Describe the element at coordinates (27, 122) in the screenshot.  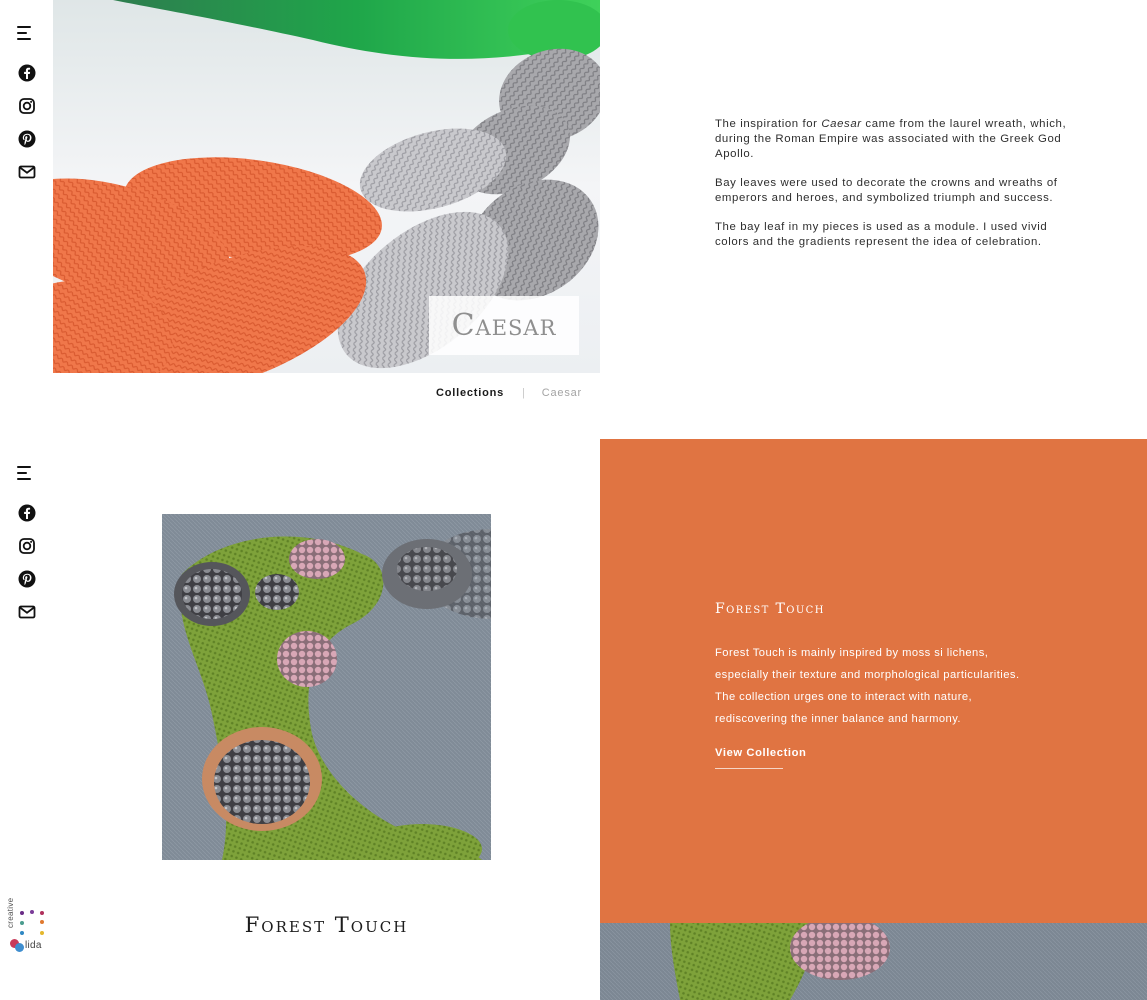
I see `social-links-top` at that location.